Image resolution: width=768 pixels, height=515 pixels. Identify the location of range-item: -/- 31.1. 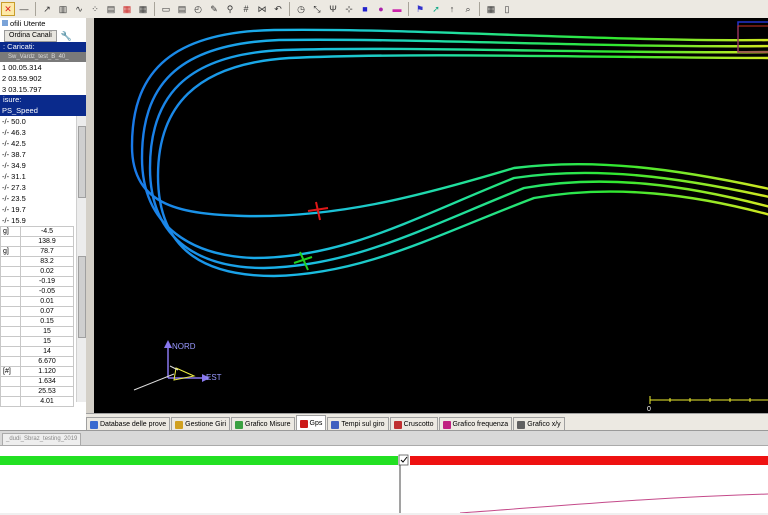
(43, 176).